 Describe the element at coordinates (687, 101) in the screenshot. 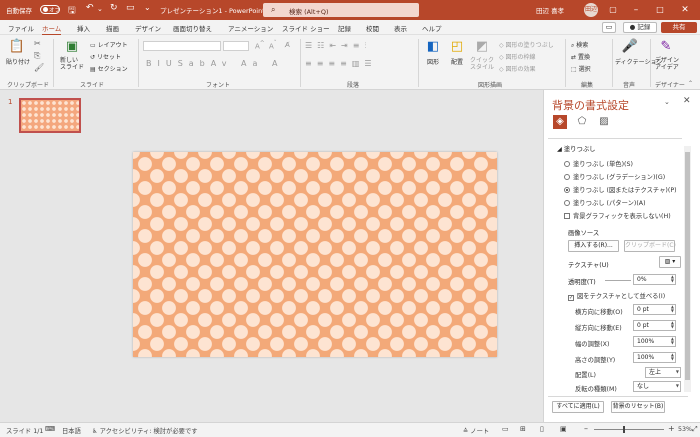

I see `pane-close-icon: ✕` at that location.